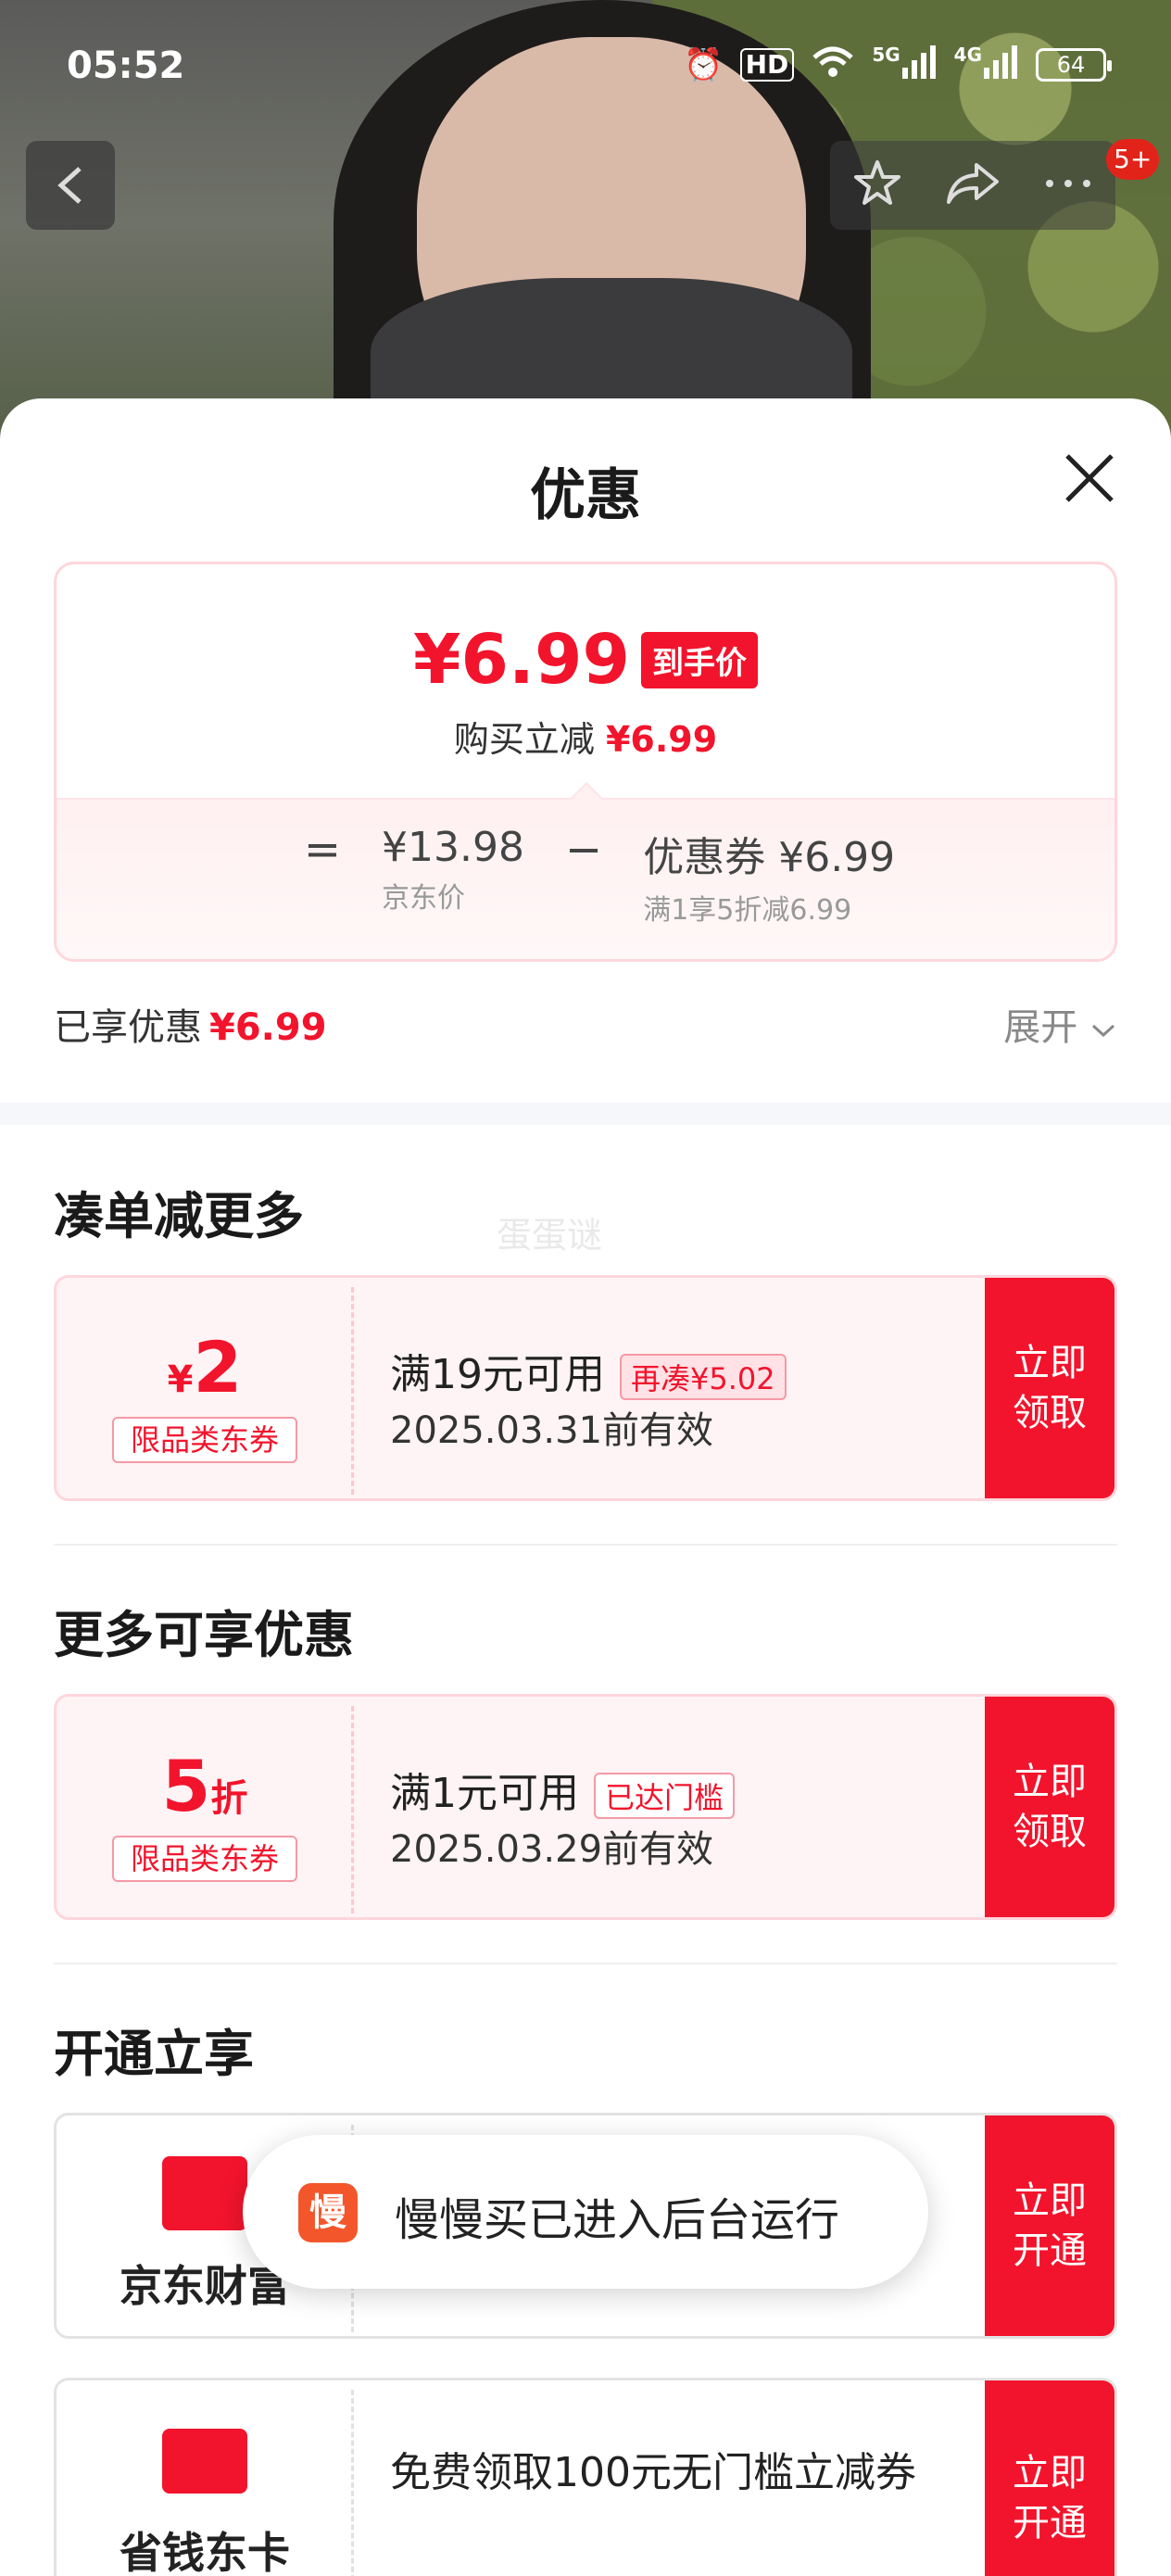 Image resolution: width=1171 pixels, height=2576 pixels. Describe the element at coordinates (704, 1377) in the screenshot. I see `coupon-status-pill: 再凑¥5.02` at that location.